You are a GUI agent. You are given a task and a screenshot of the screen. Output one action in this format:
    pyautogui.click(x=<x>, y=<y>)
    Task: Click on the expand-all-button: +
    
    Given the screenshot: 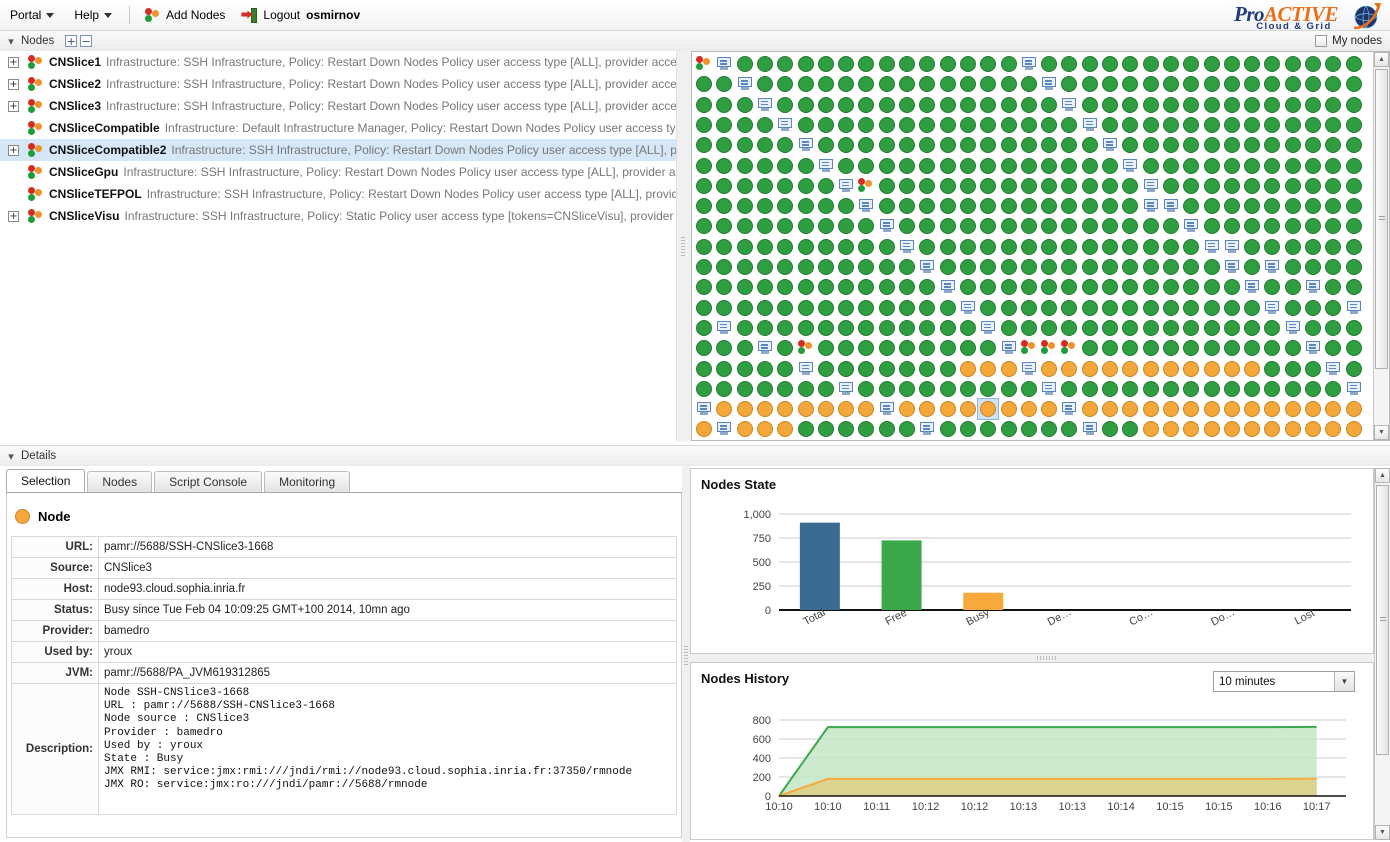 What is the action you would take?
    pyautogui.click(x=71, y=41)
    